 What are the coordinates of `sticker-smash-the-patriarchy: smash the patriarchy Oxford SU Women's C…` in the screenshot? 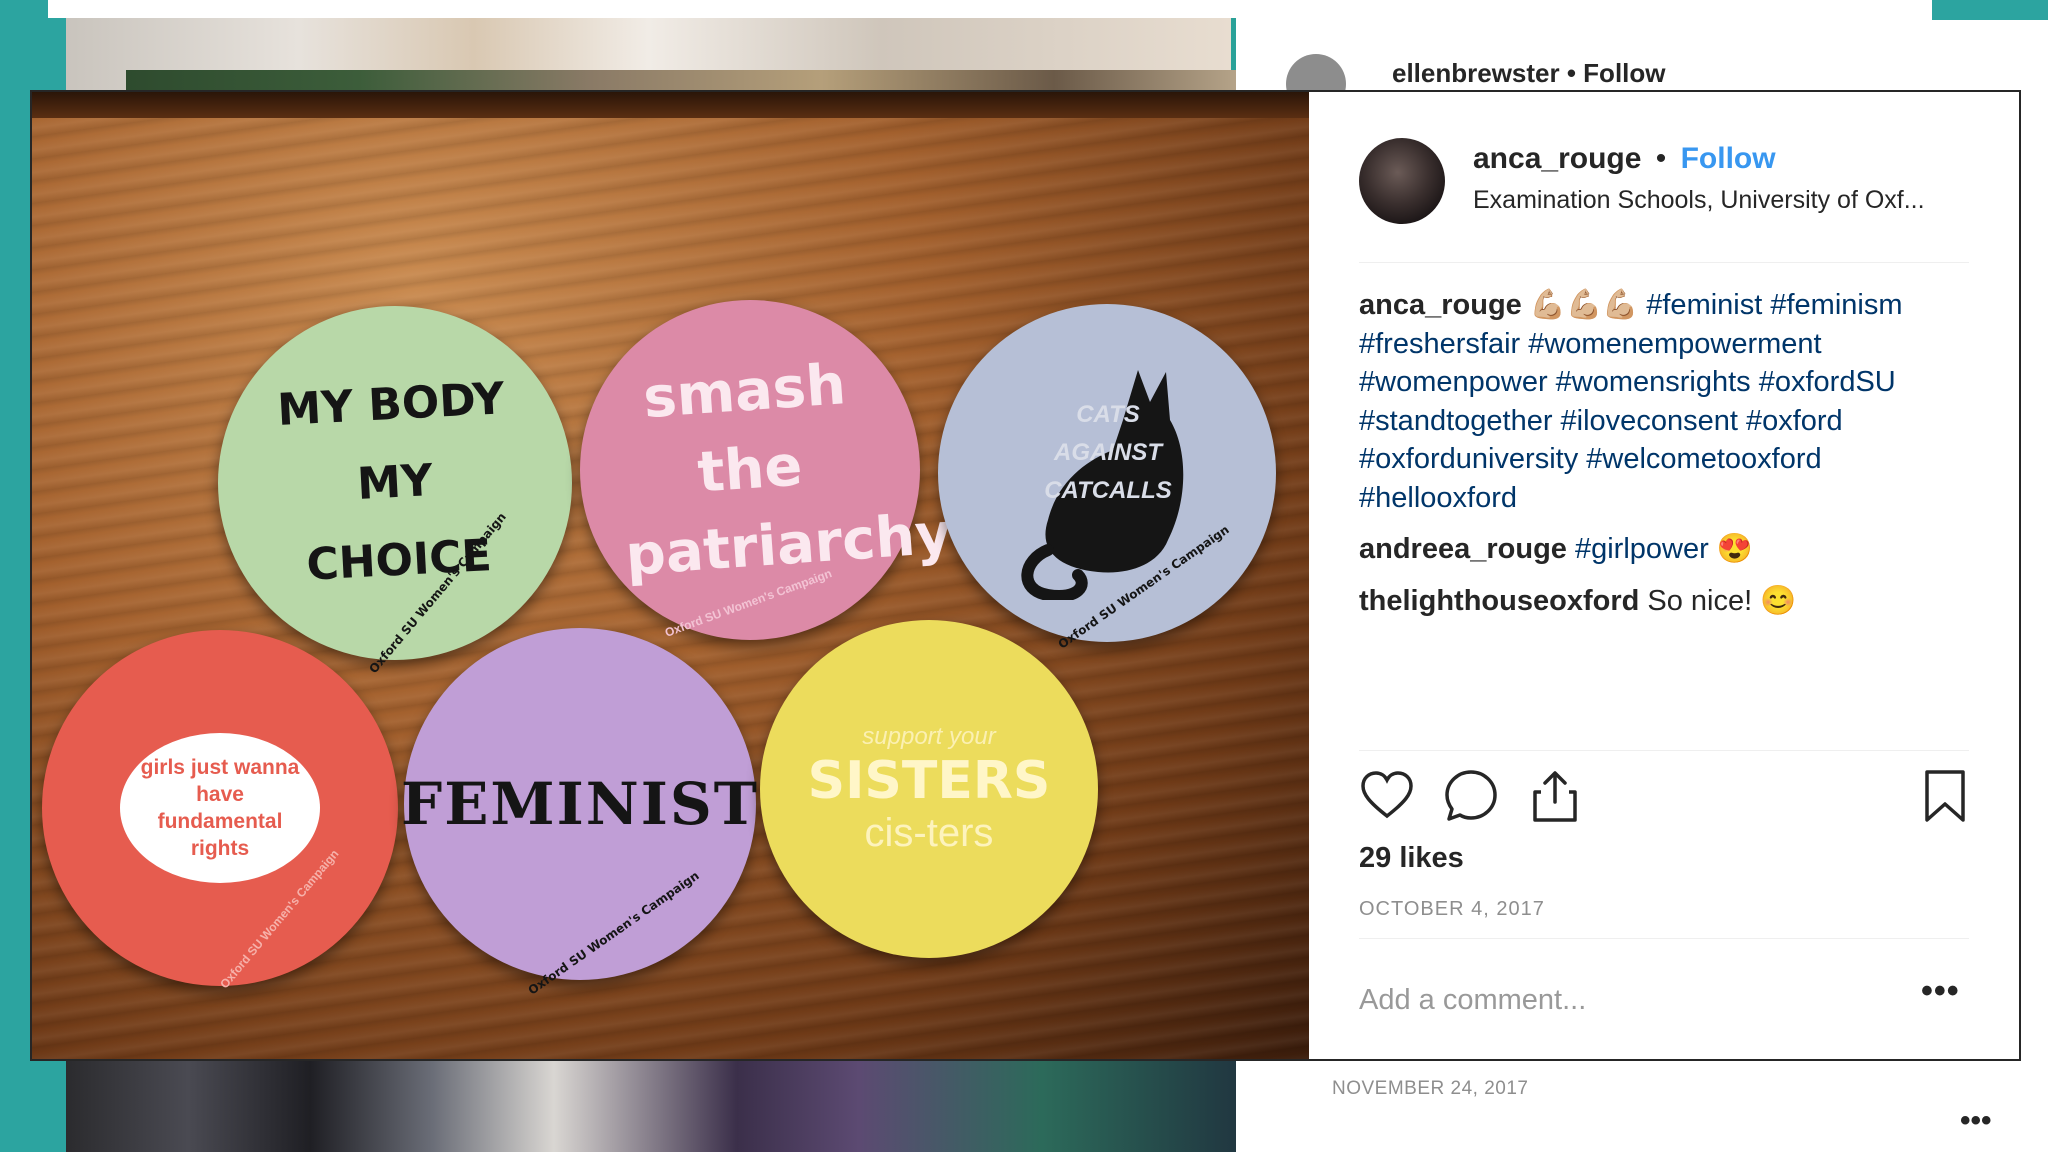 It's located at (767, 470).